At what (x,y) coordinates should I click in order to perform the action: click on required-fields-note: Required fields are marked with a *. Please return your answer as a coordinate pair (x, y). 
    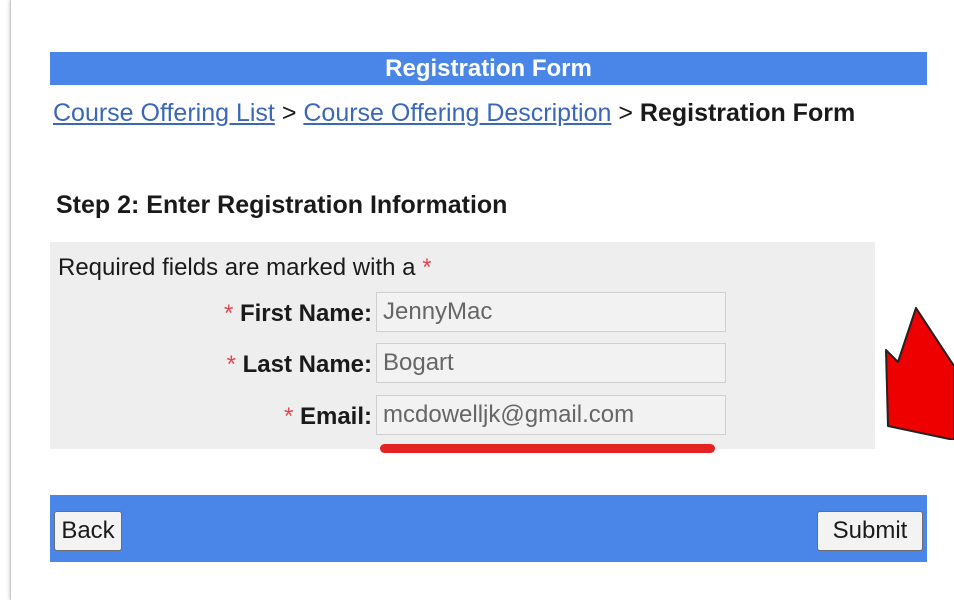
    Looking at the image, I should click on (245, 268).